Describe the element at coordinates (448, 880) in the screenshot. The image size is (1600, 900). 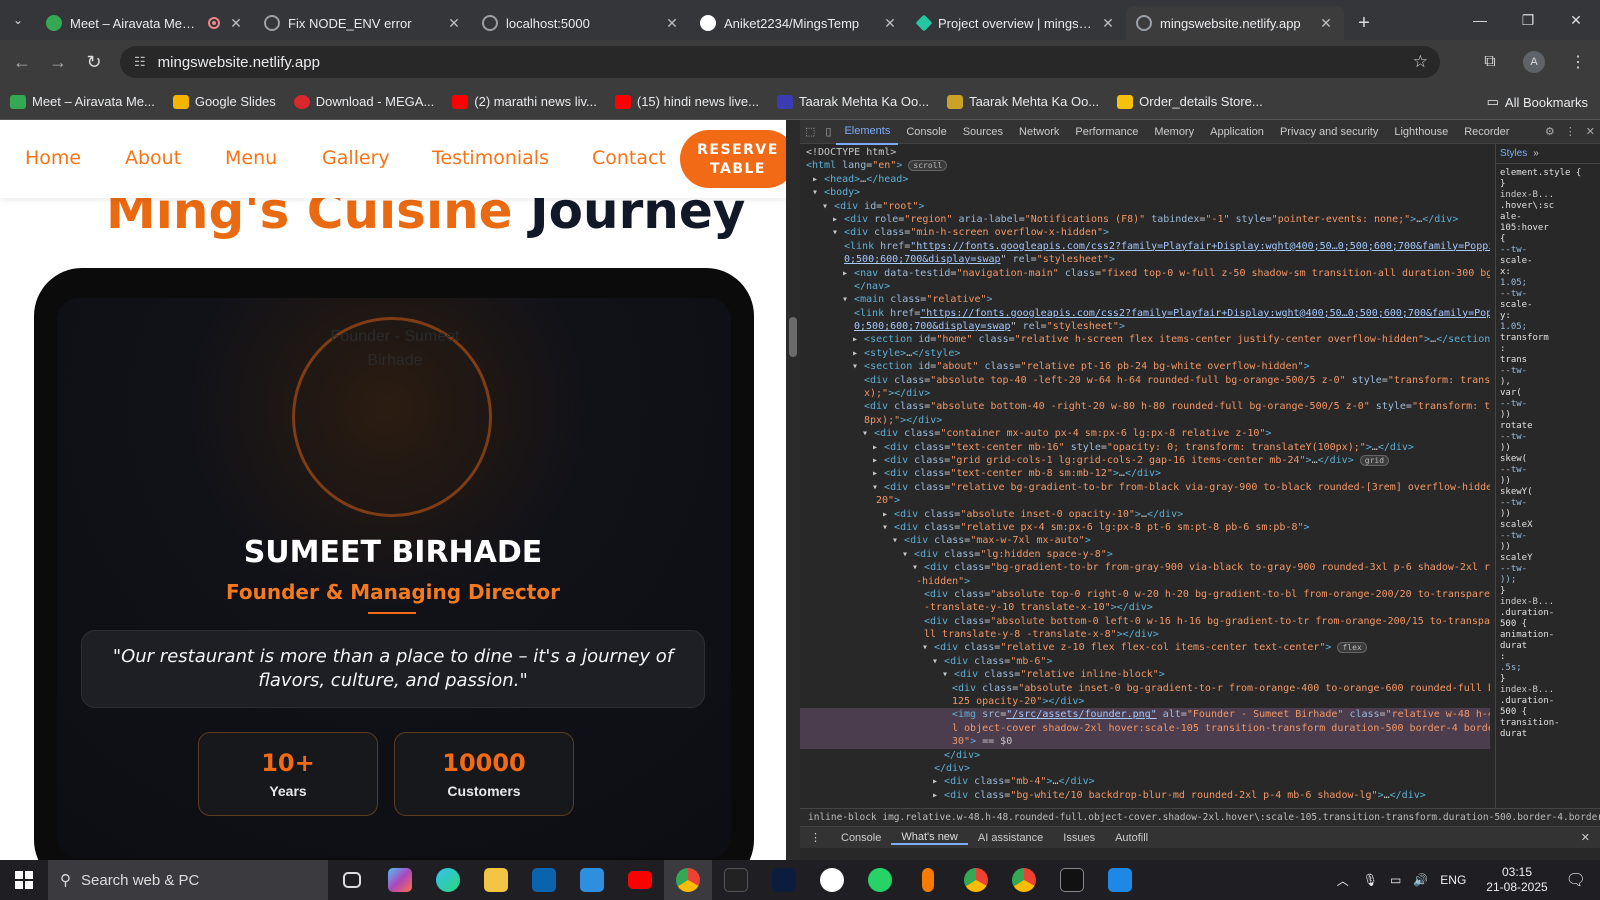
I see `edge-icon` at that location.